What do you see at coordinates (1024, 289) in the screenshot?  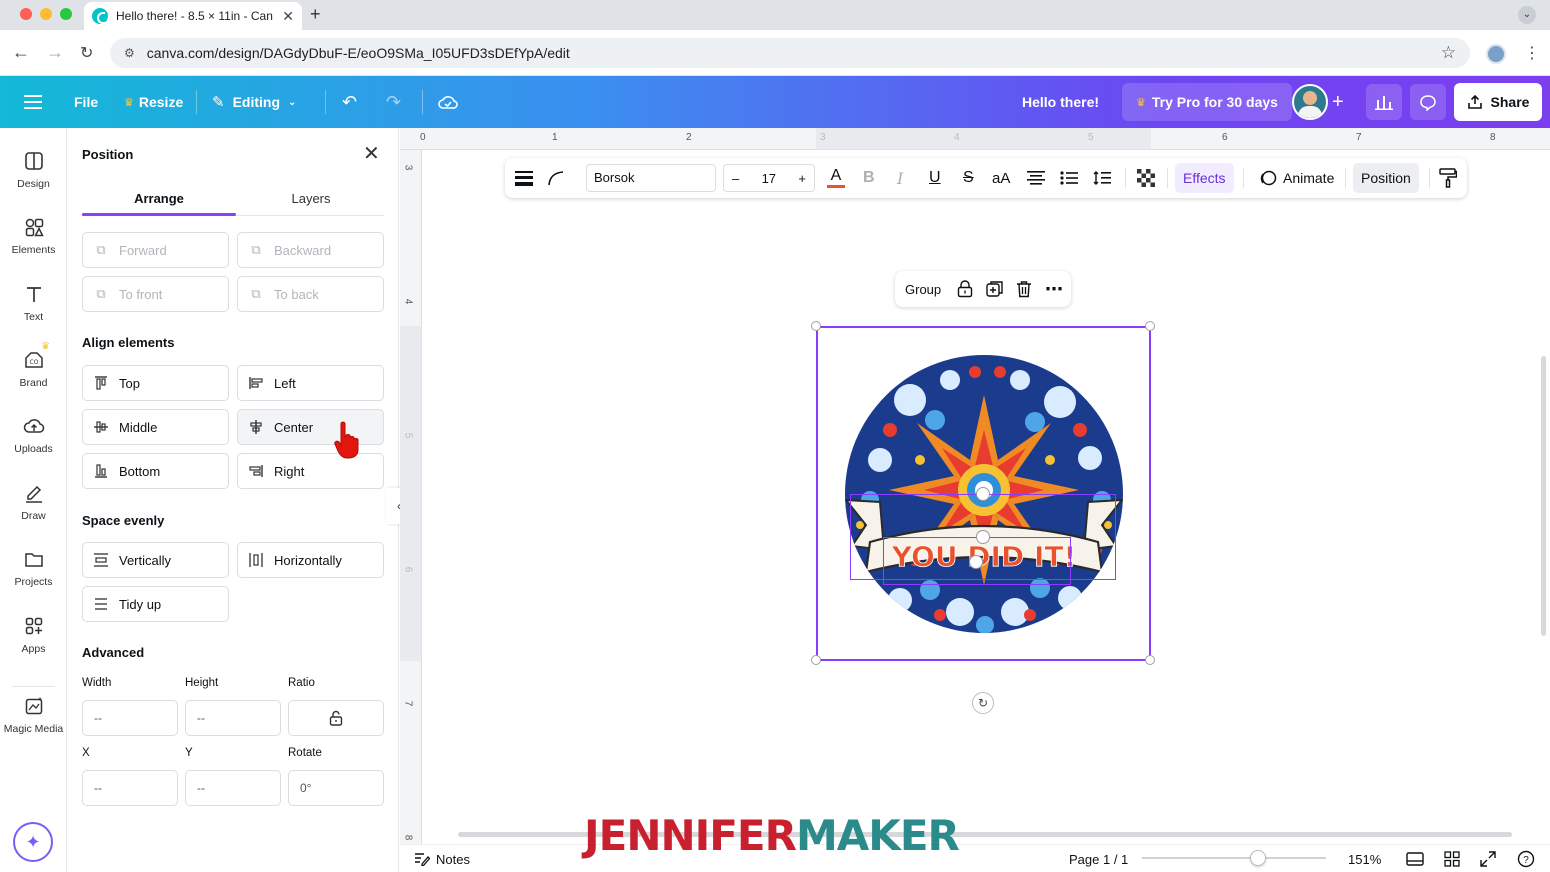 I see `delete-button` at bounding box center [1024, 289].